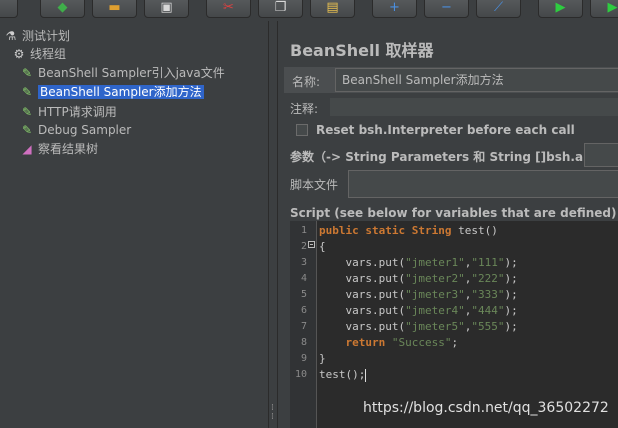  Describe the element at coordinates (46, 36) in the screenshot. I see `tree-item-label: 测试计划` at that location.